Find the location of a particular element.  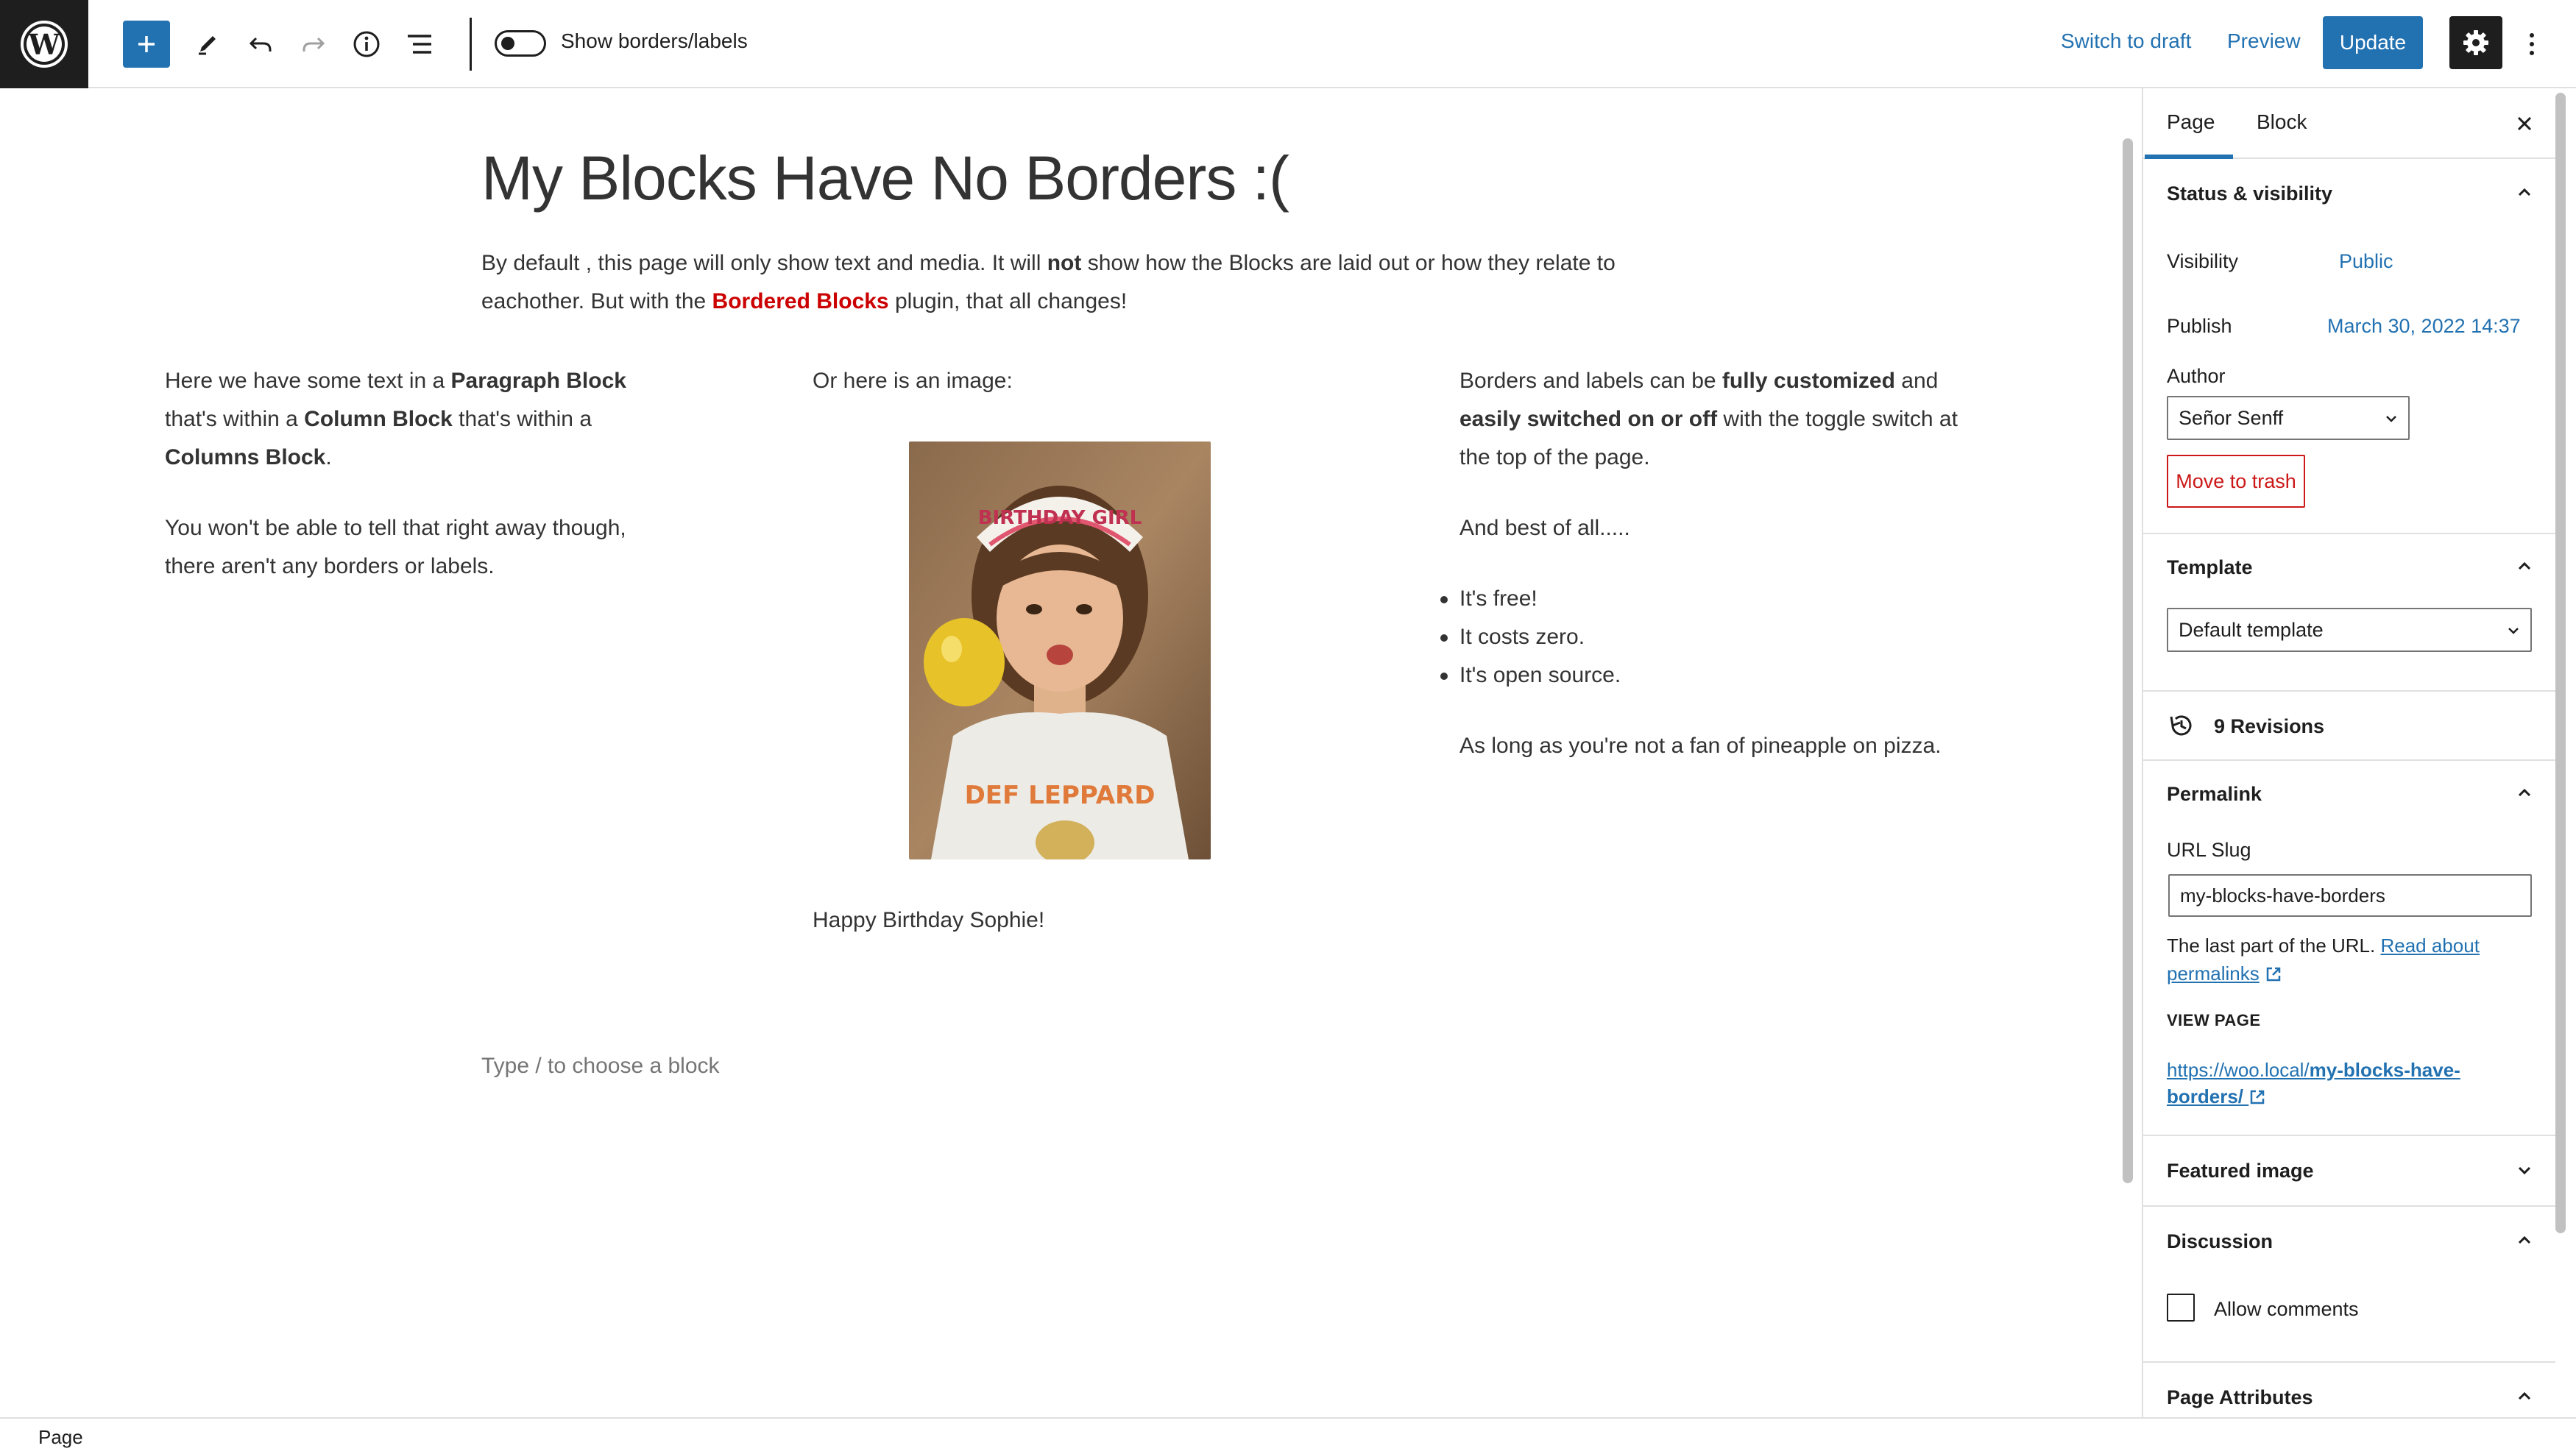

tab-page: Page is located at coordinates (2191, 122).